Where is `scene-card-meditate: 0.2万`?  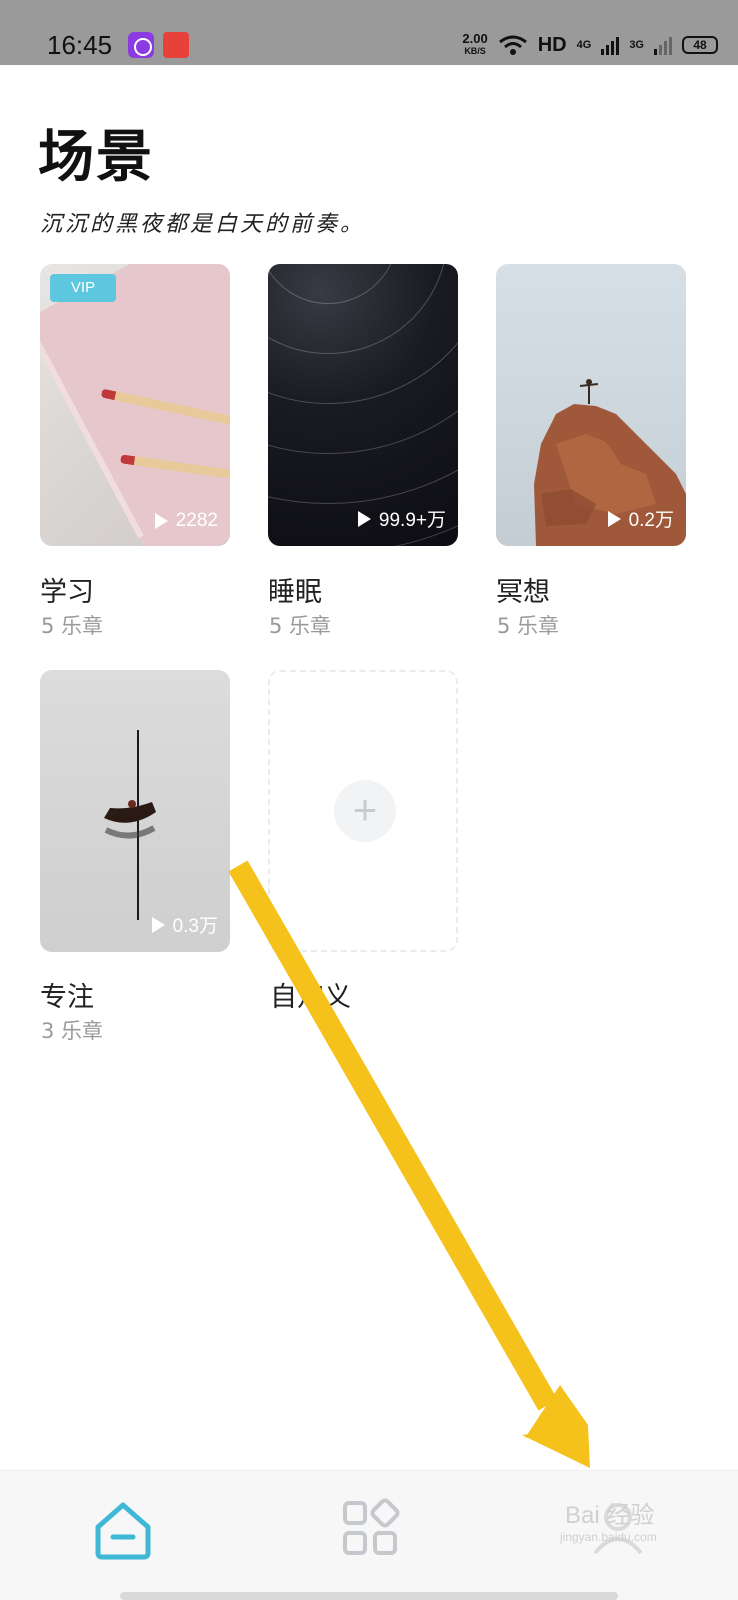 scene-card-meditate: 0.2万 is located at coordinates (591, 405).